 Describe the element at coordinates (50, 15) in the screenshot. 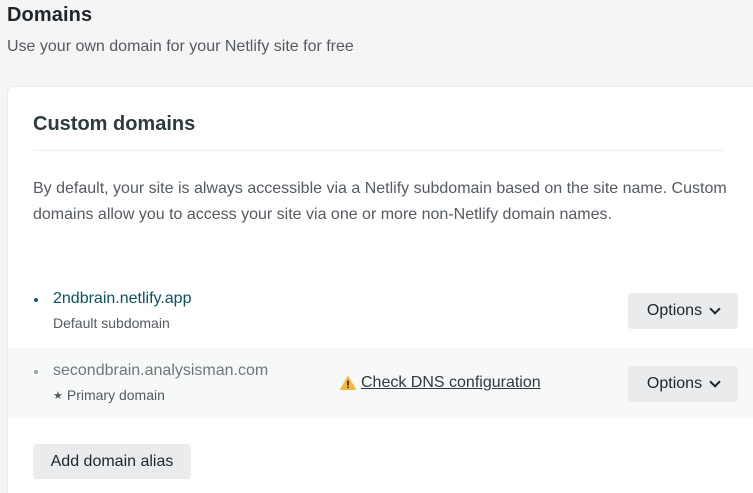

I see `page-title: Domains` at that location.